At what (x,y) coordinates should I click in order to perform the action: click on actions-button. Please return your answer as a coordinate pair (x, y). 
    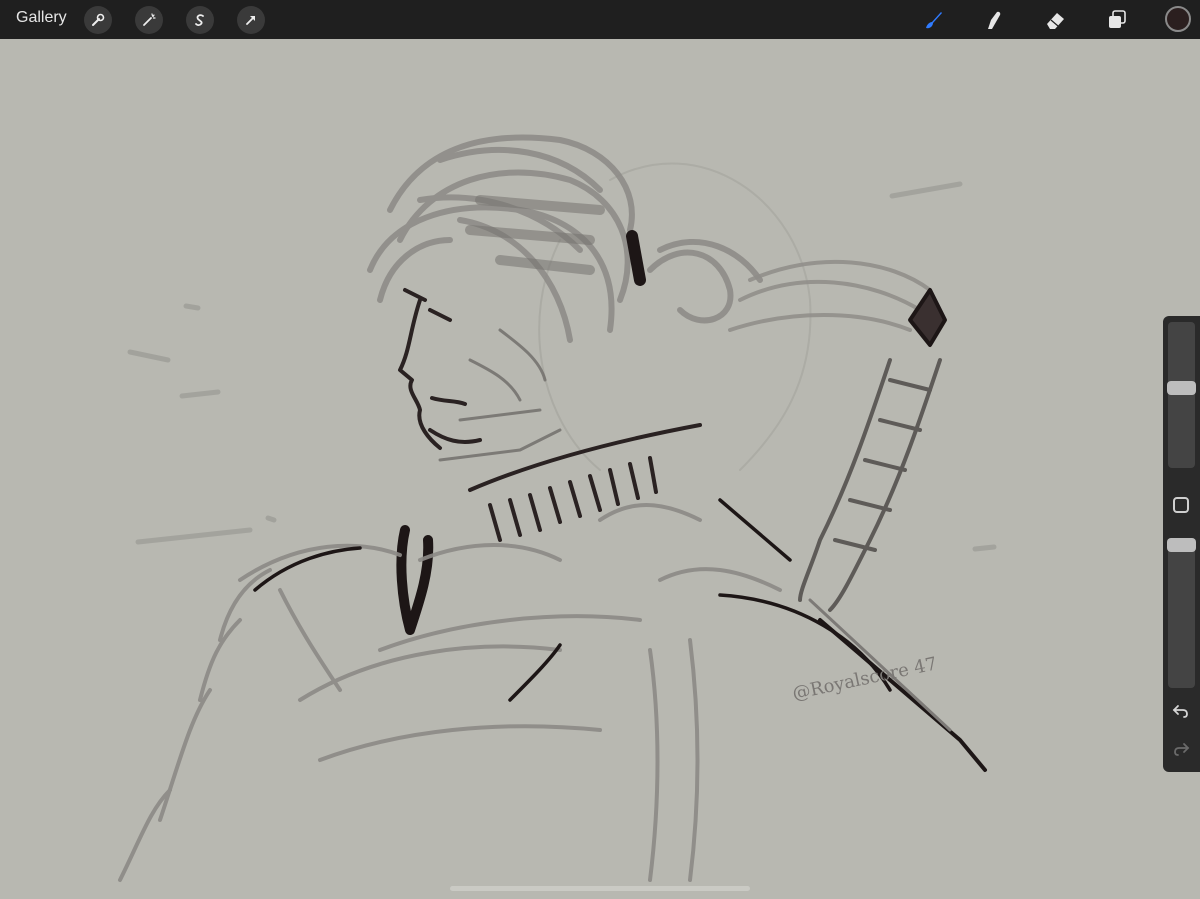
    Looking at the image, I should click on (98, 20).